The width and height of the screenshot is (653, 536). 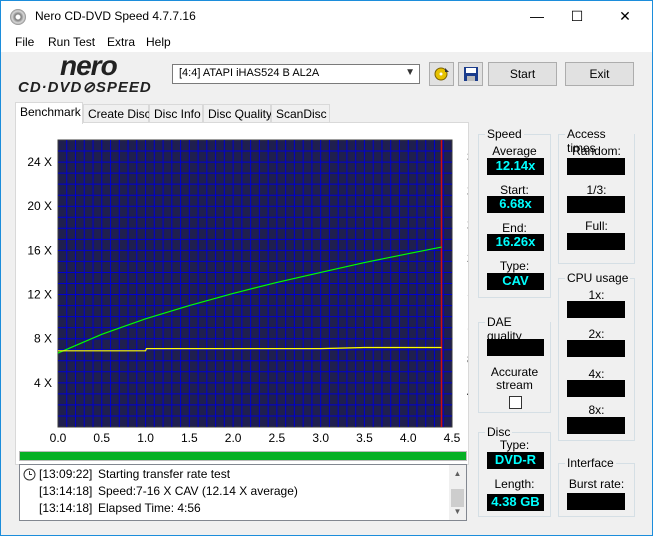 I want to click on dae-quality-value, so click(x=515, y=347).